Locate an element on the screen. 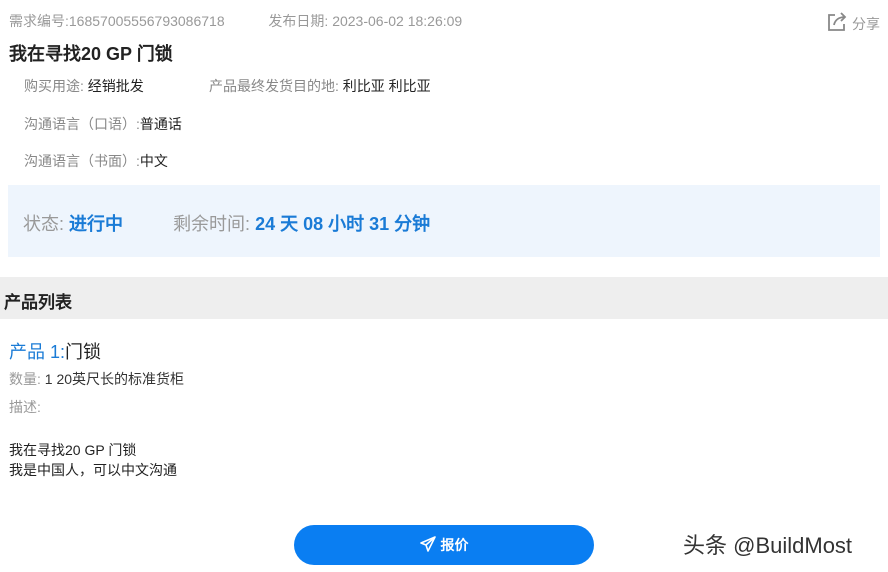 This screenshot has height=572, width=888. publish-date-label: 发布日期: is located at coordinates (298, 21).